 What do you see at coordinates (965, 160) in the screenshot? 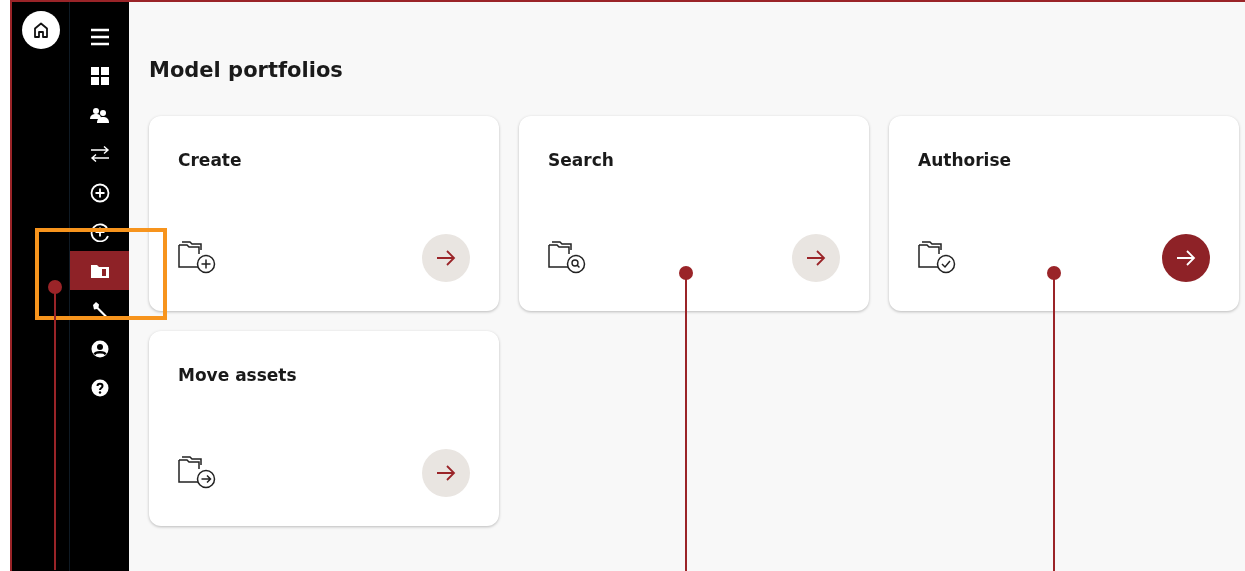
I see `card-title: Authorise` at bounding box center [965, 160].